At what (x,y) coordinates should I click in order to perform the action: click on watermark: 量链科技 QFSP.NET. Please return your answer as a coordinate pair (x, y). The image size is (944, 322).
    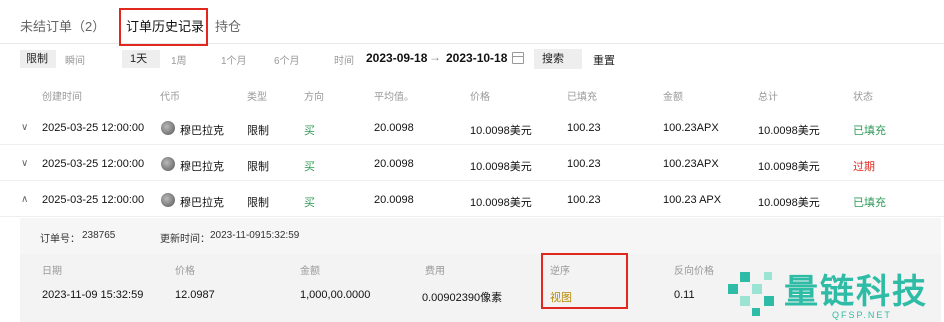
    Looking at the image, I should click on (834, 292).